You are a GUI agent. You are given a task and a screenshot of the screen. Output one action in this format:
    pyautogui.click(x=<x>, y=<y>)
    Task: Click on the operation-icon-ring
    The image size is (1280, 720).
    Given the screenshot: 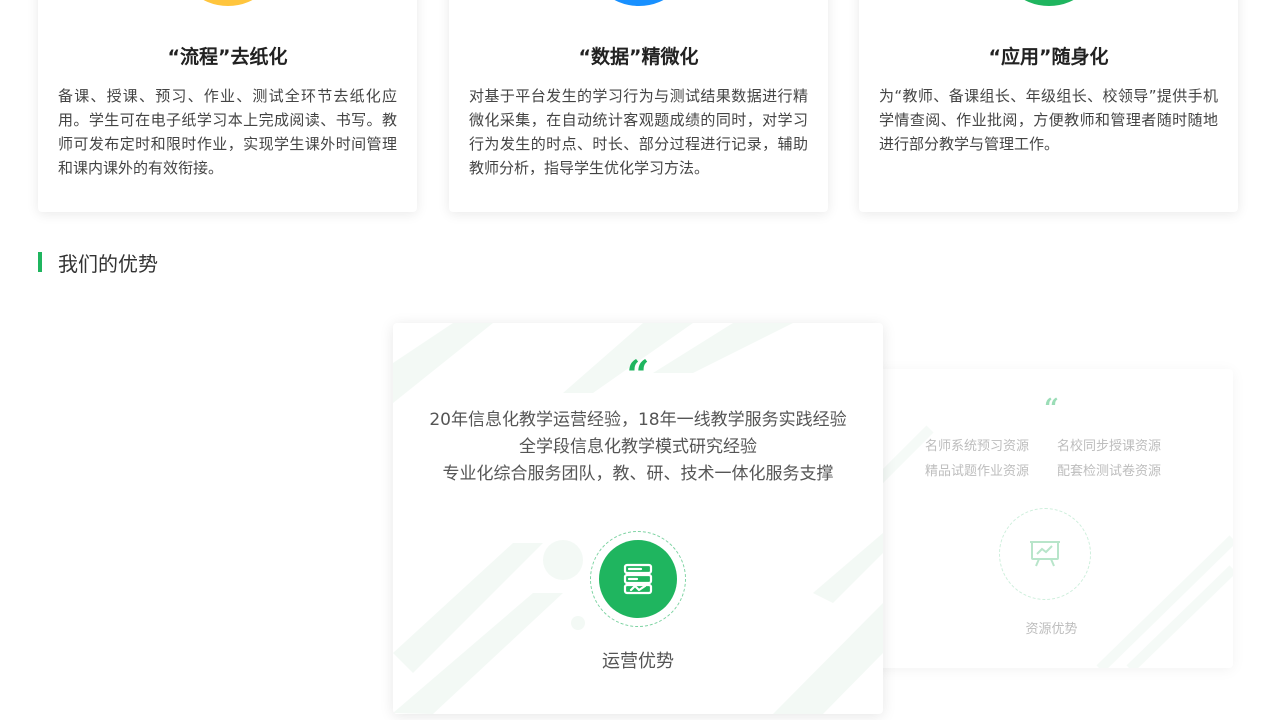 What is the action you would take?
    pyautogui.click(x=638, y=579)
    